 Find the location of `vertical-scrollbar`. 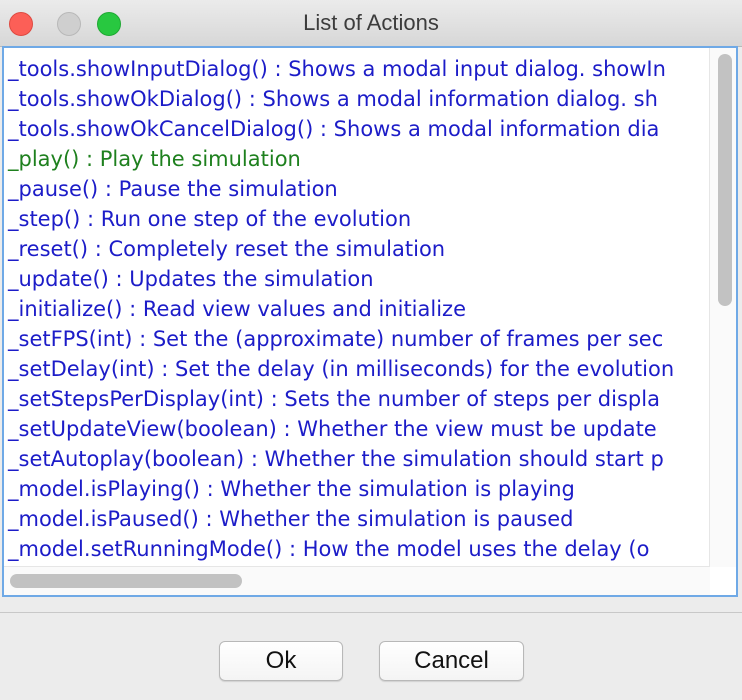

vertical-scrollbar is located at coordinates (722, 307).